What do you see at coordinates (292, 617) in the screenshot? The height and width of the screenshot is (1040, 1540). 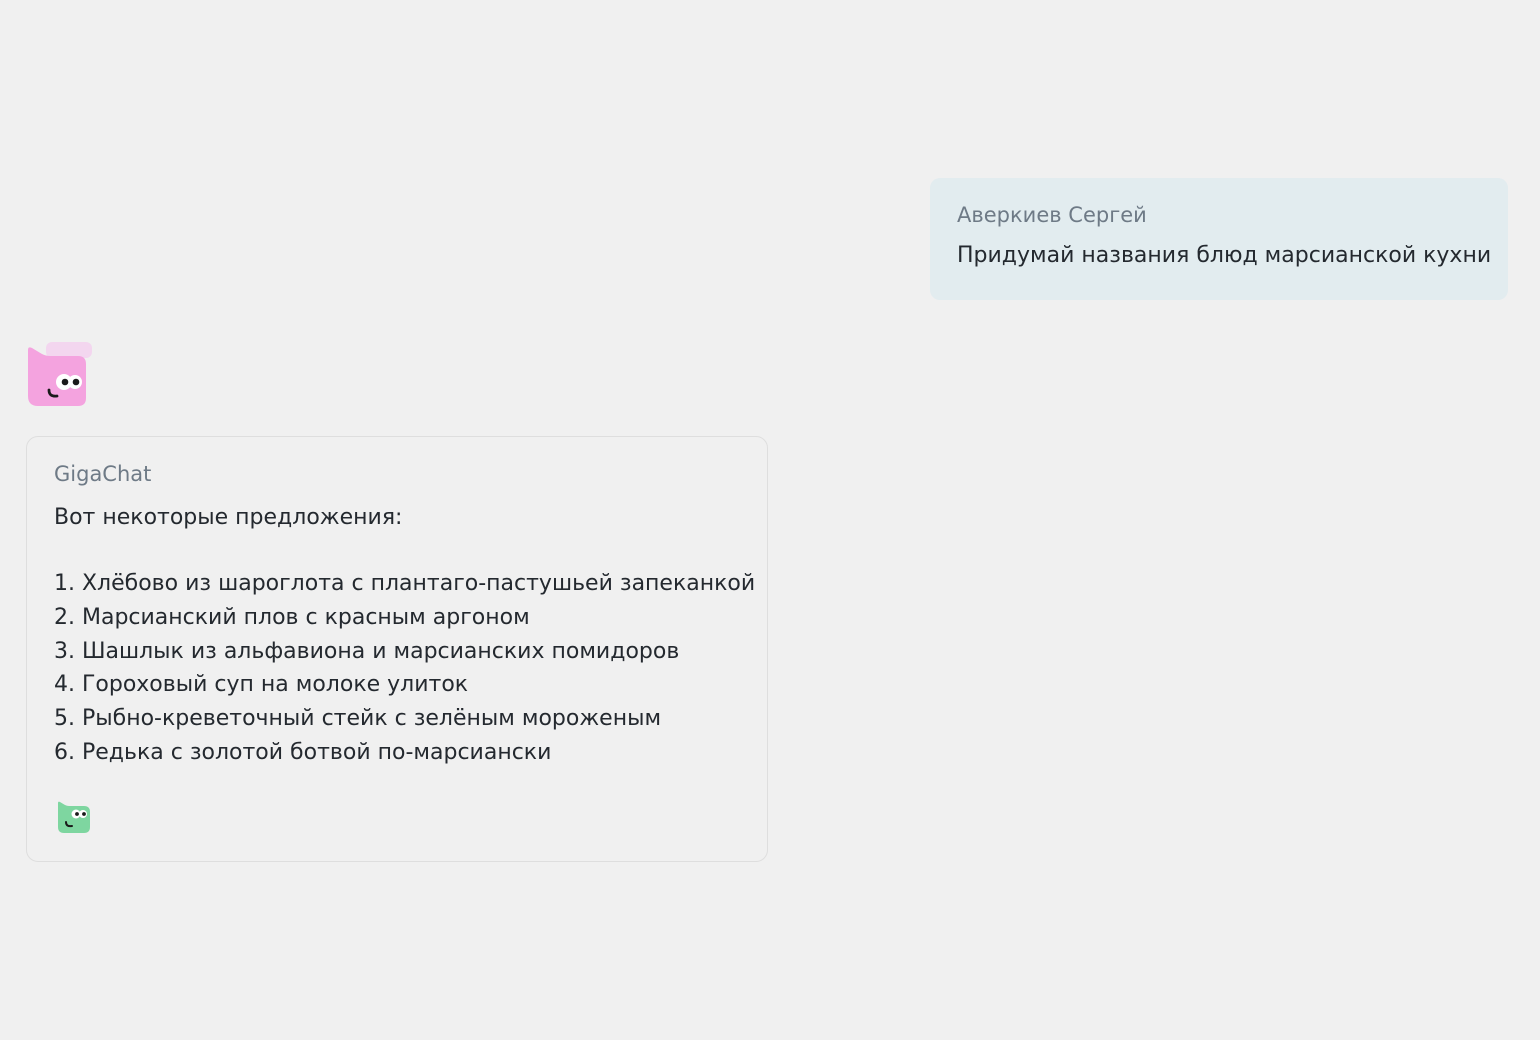 I see `list-item: 2. Марсианский плов с красным аргоном` at bounding box center [292, 617].